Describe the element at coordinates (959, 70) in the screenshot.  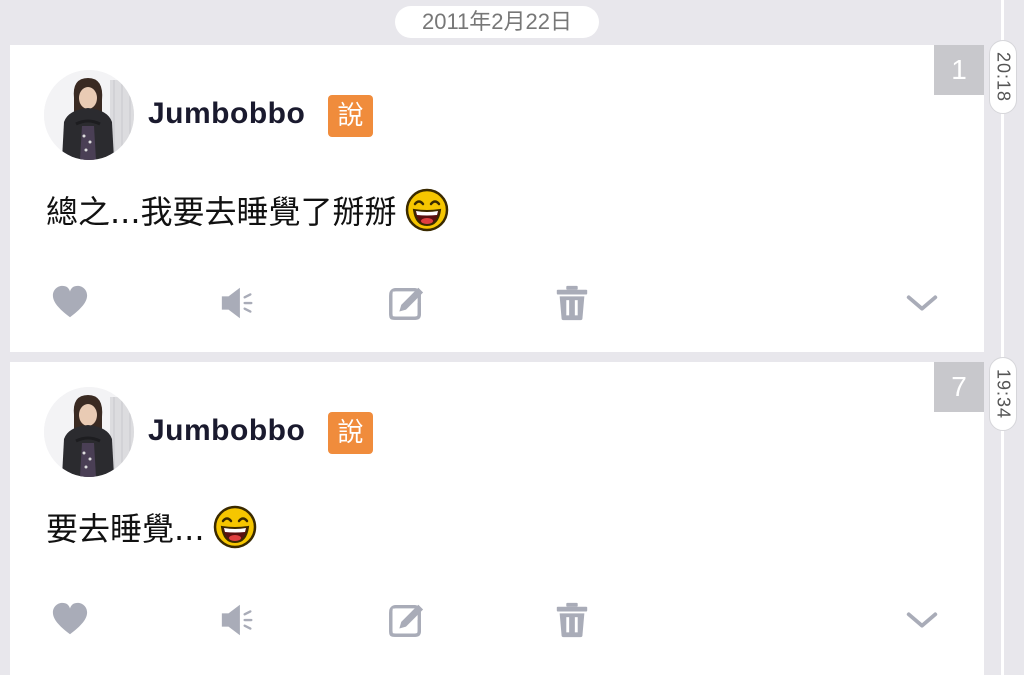
I see `response-count-badge: 1` at that location.